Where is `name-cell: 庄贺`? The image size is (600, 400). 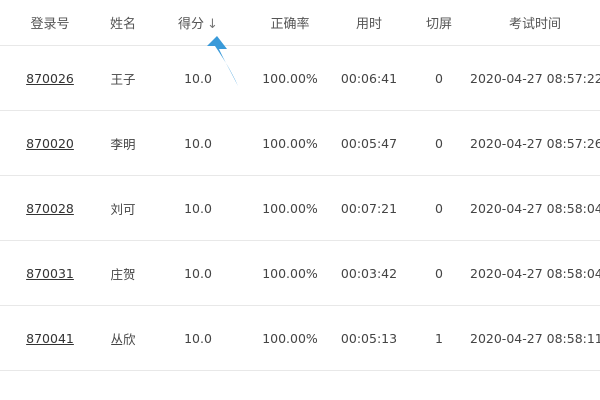 name-cell: 庄贺 is located at coordinates (123, 274).